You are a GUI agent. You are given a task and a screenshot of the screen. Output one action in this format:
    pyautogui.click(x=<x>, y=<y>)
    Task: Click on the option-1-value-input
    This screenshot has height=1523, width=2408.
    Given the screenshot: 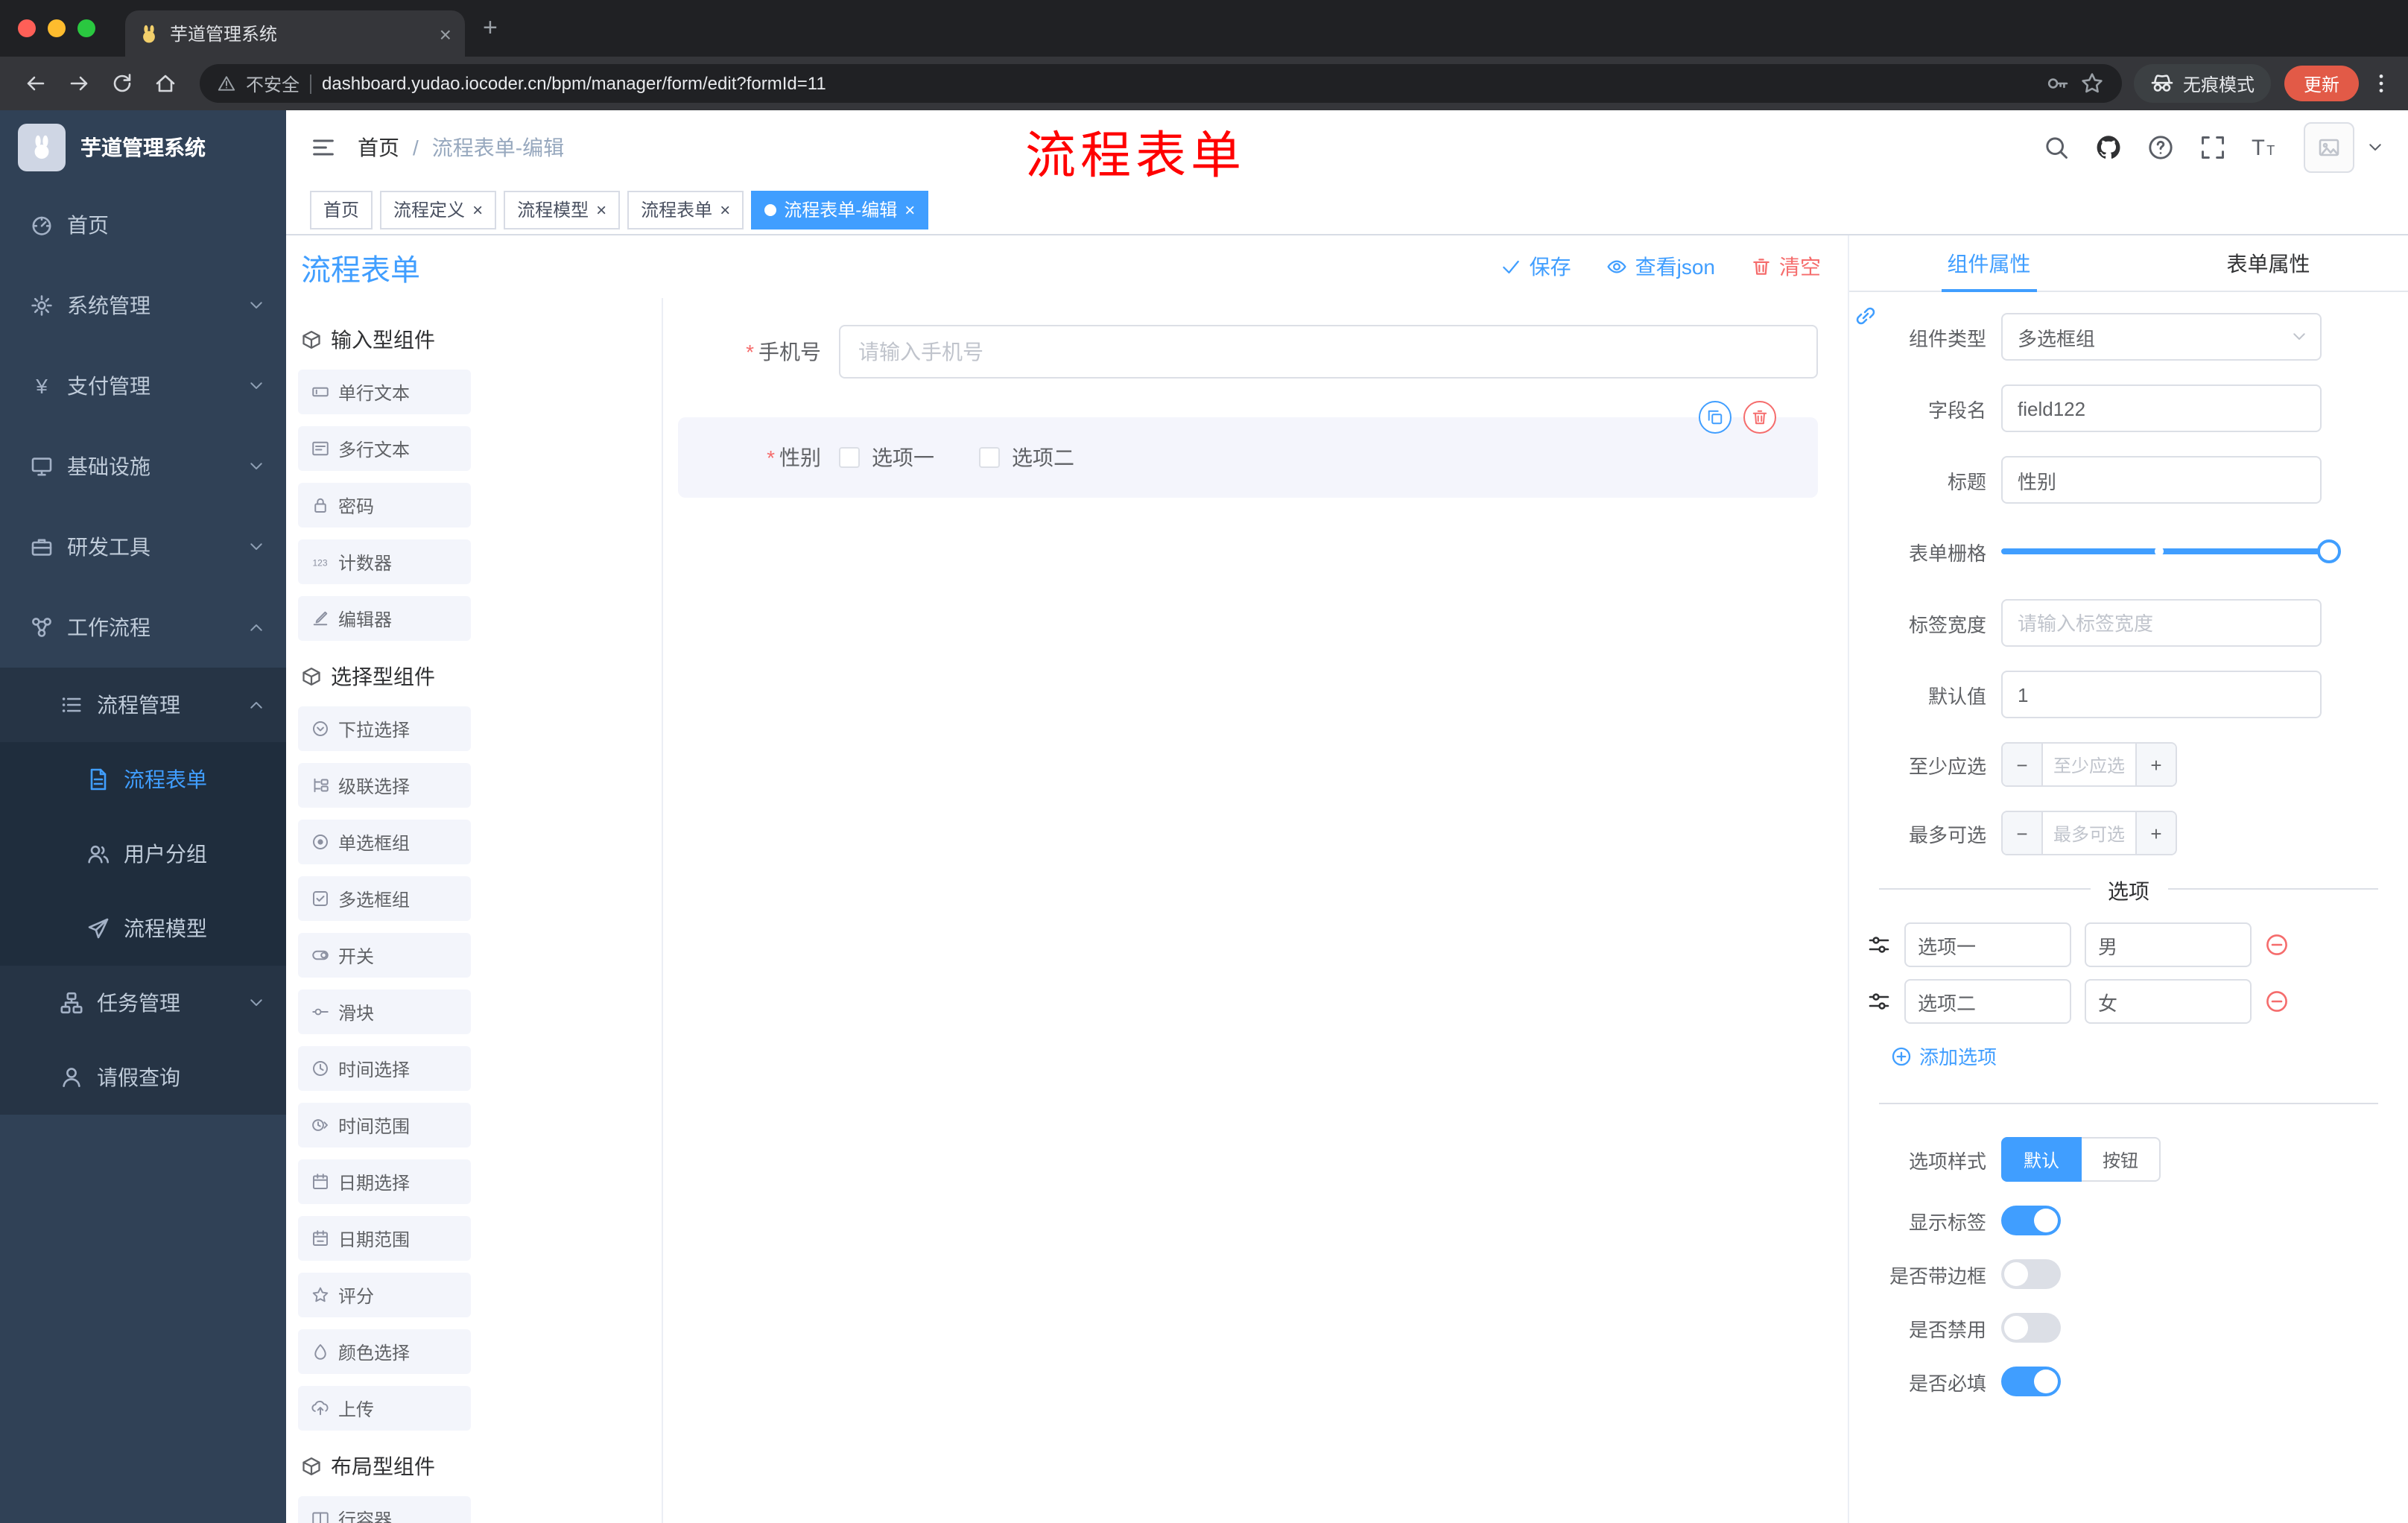 What is the action you would take?
    pyautogui.click(x=2168, y=945)
    